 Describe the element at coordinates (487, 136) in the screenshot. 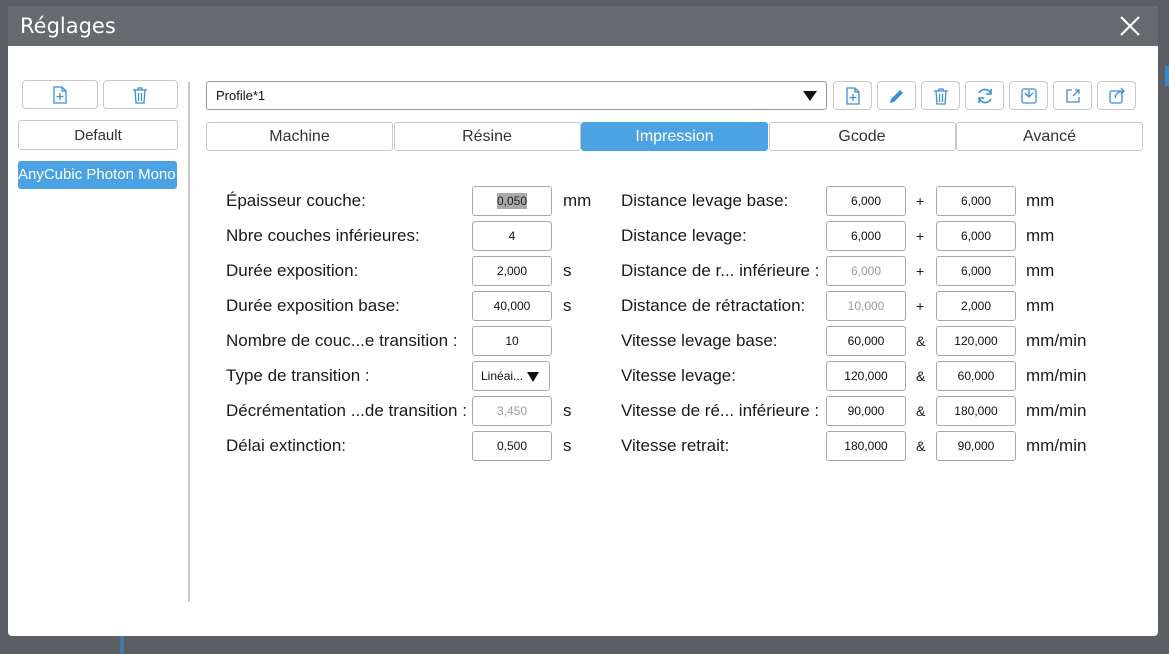

I see `tab-resine: Résine` at that location.